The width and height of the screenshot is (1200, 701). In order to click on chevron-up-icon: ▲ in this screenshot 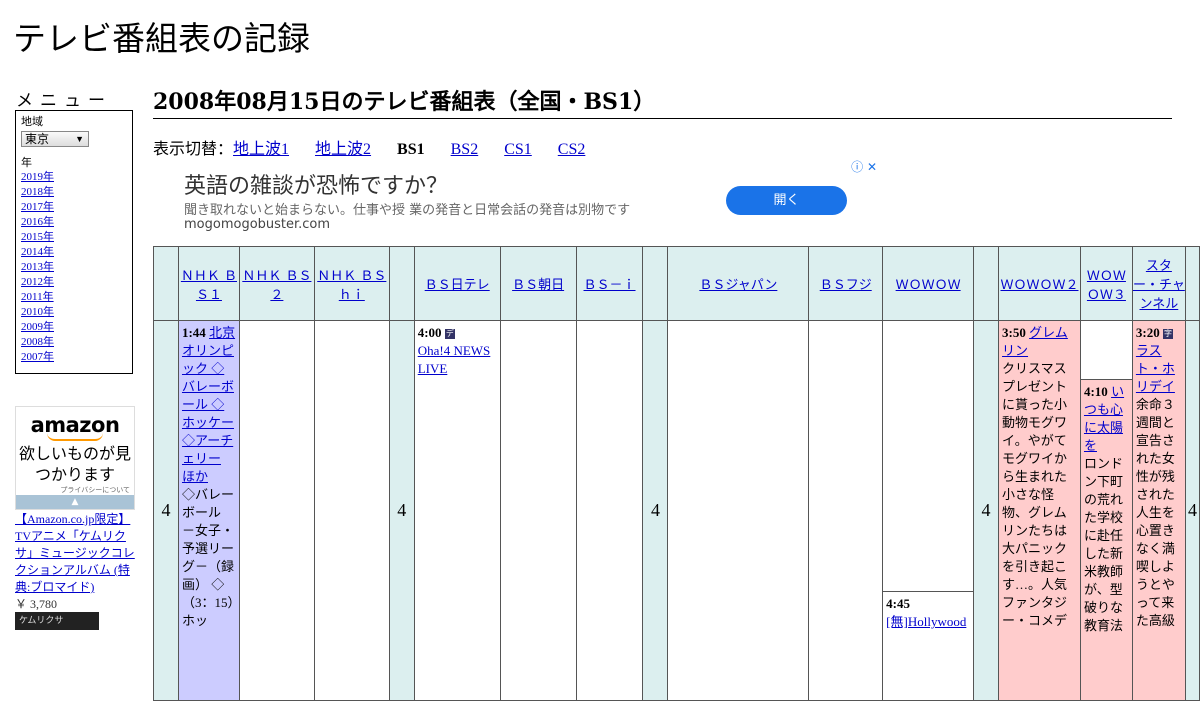, I will do `click(75, 502)`.